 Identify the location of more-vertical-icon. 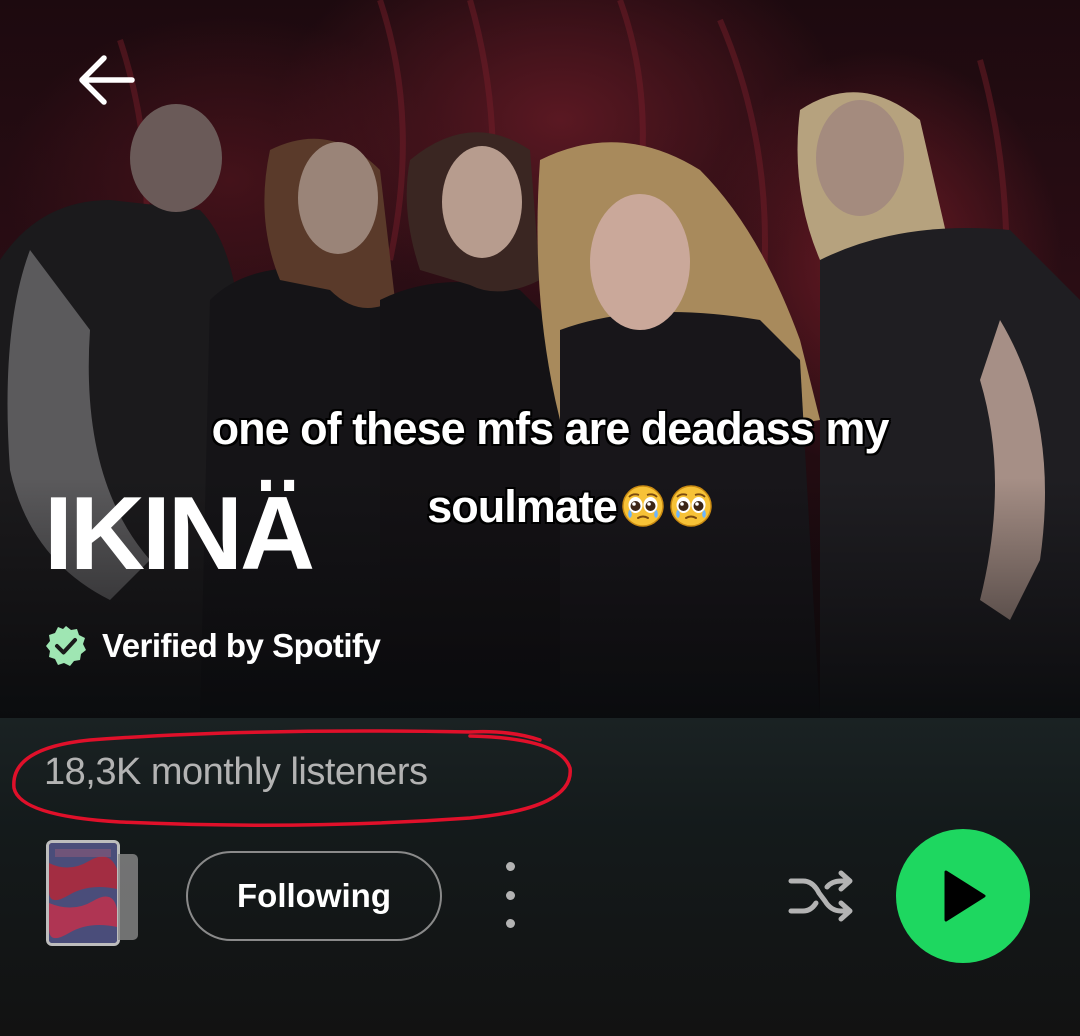
(510, 866).